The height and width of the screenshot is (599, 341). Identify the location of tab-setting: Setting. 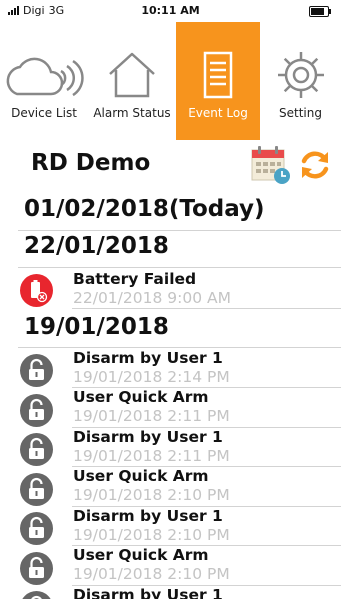
(300, 81).